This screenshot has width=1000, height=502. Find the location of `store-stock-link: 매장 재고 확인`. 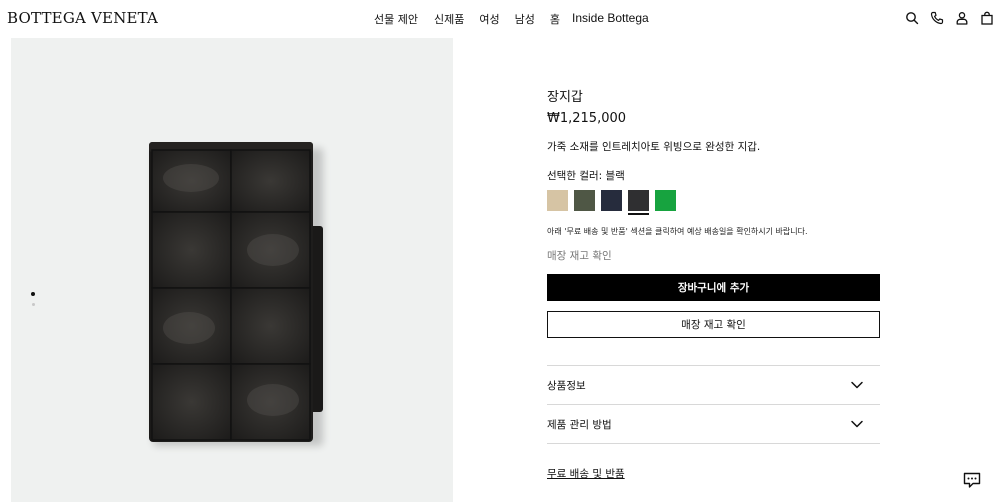

store-stock-link: 매장 재고 확인 is located at coordinates (713, 255).